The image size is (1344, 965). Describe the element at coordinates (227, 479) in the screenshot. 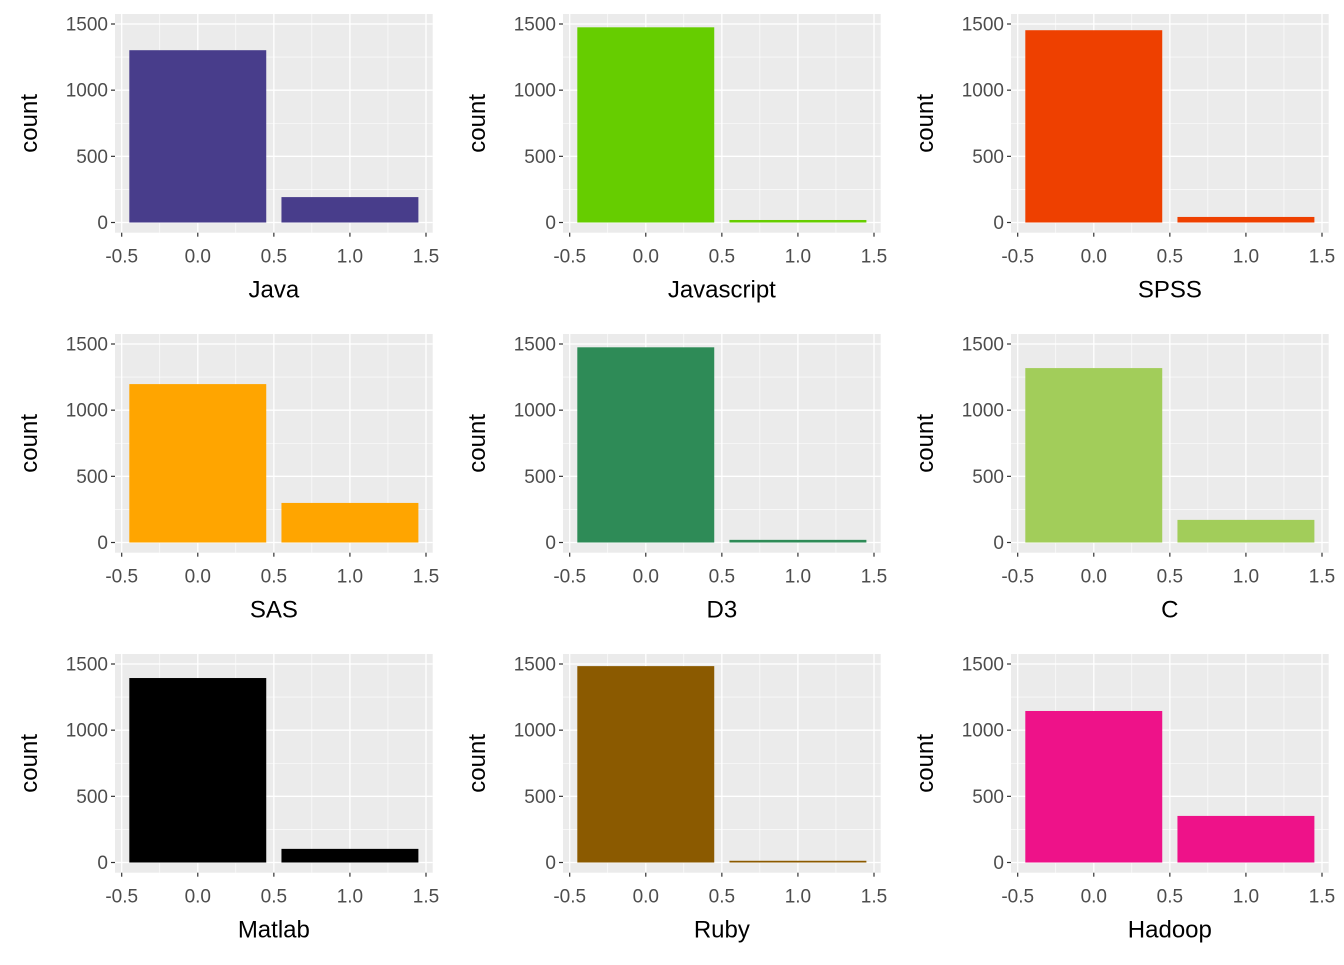

I see `bar-chart-sas: 0 500 1000 1500 -0.5 0.0 0.5 1.0 1.5 SAS count` at that location.